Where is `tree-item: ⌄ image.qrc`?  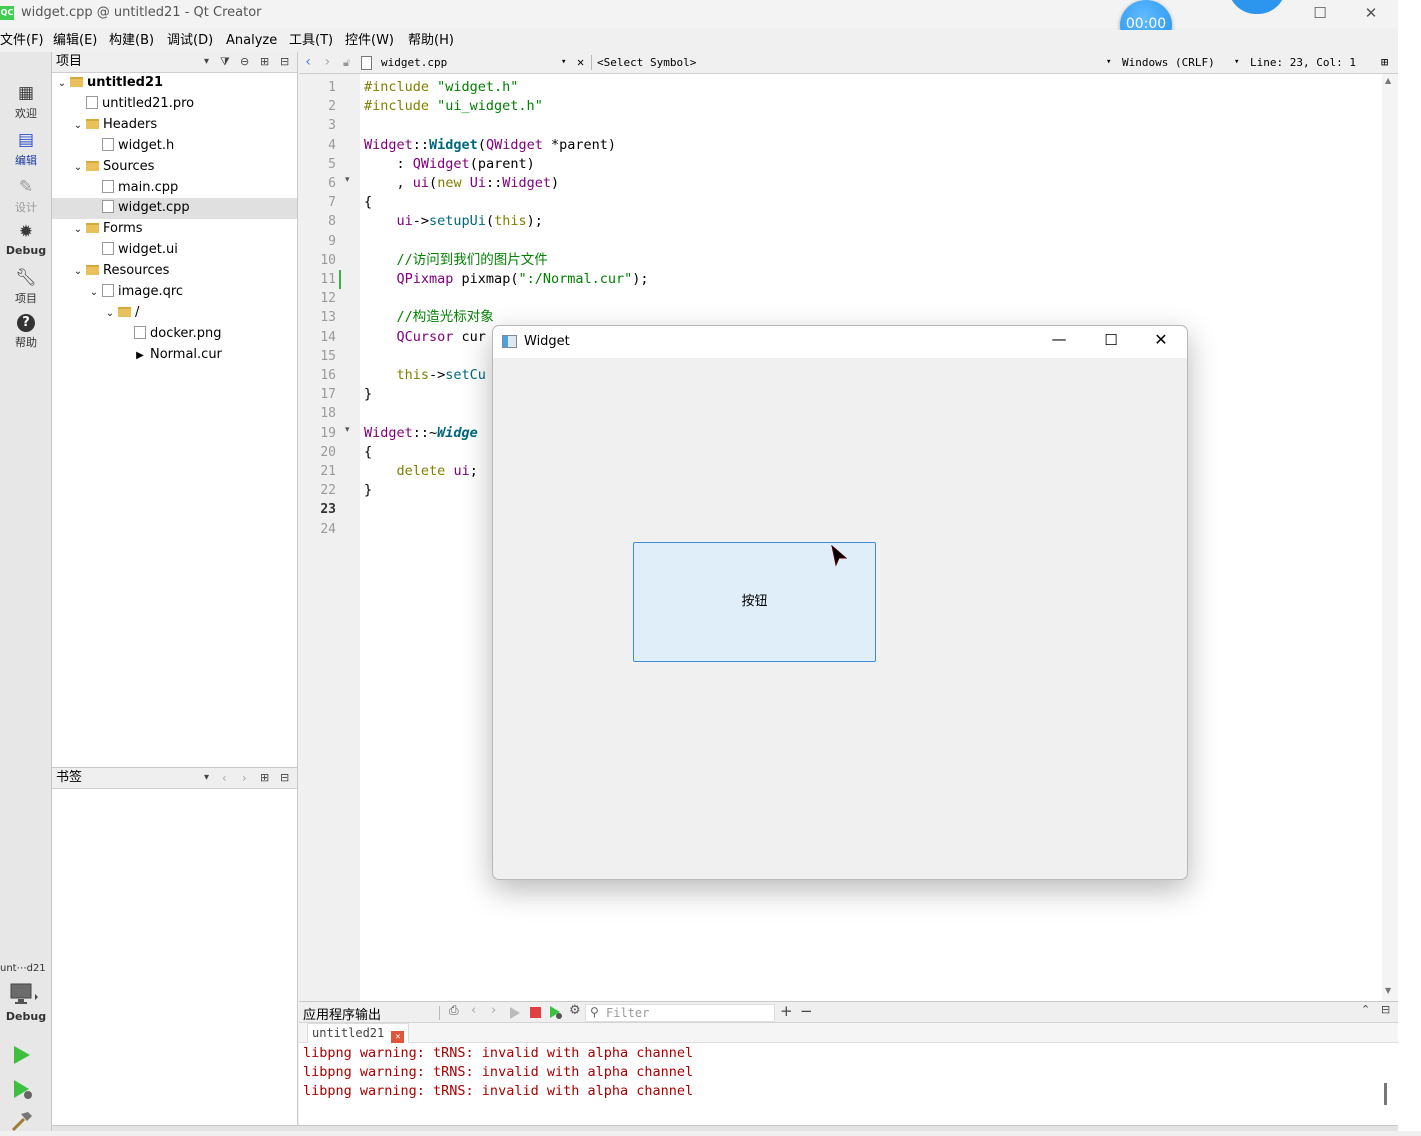
tree-item: ⌄ image.qrc is located at coordinates (174, 292).